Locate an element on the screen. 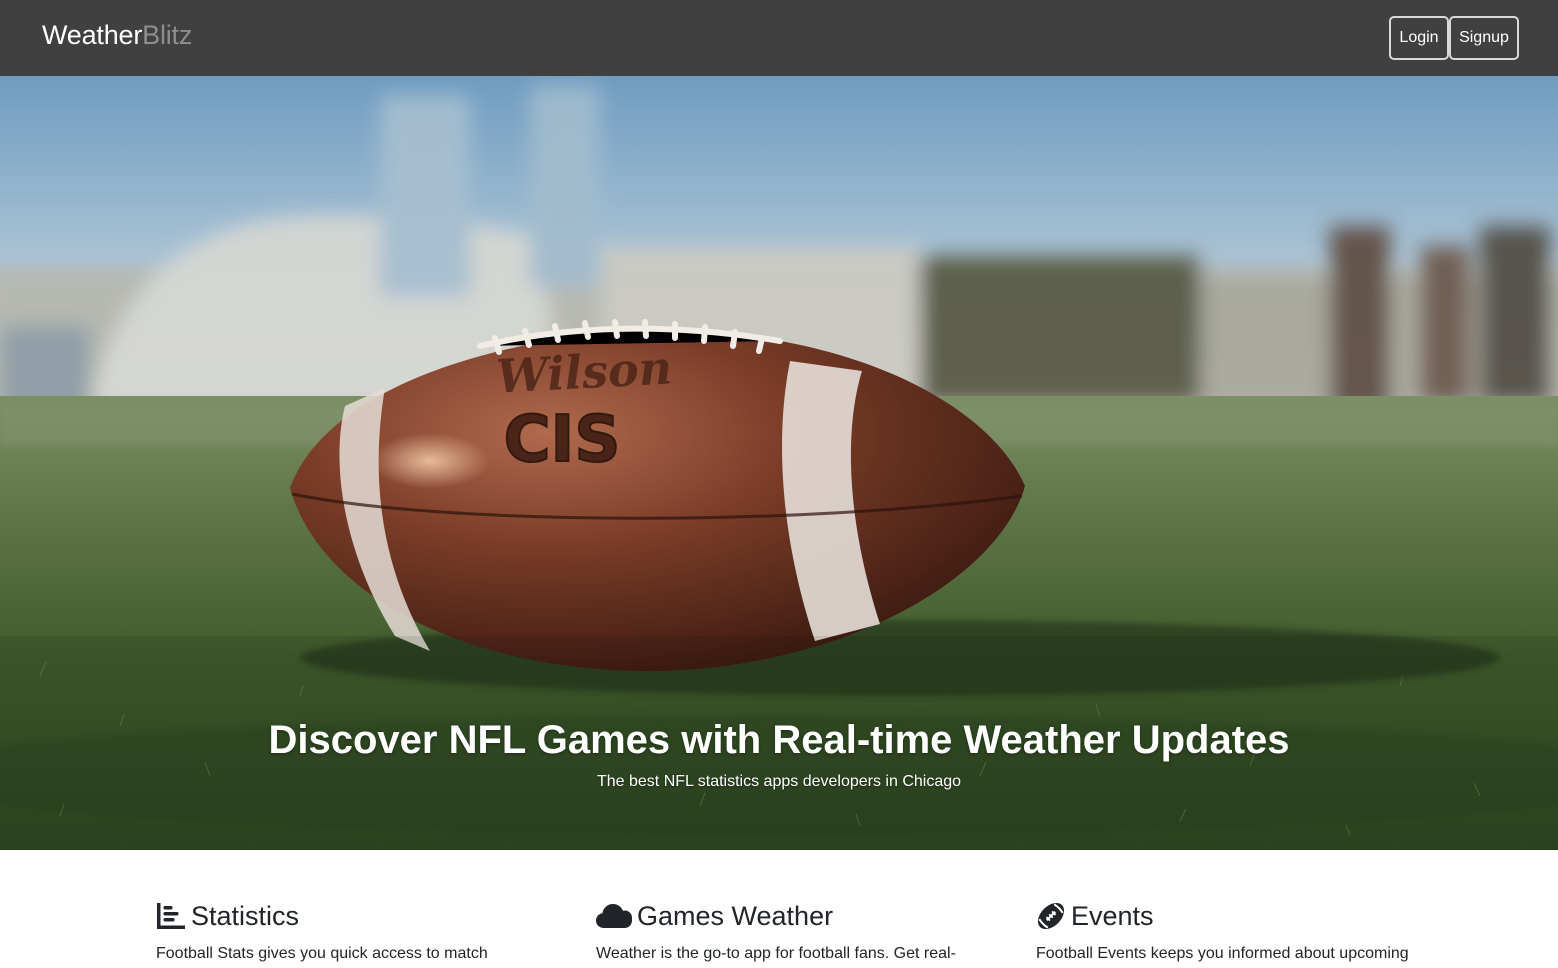 The image size is (1558, 968). login-button: Login is located at coordinates (1419, 38).